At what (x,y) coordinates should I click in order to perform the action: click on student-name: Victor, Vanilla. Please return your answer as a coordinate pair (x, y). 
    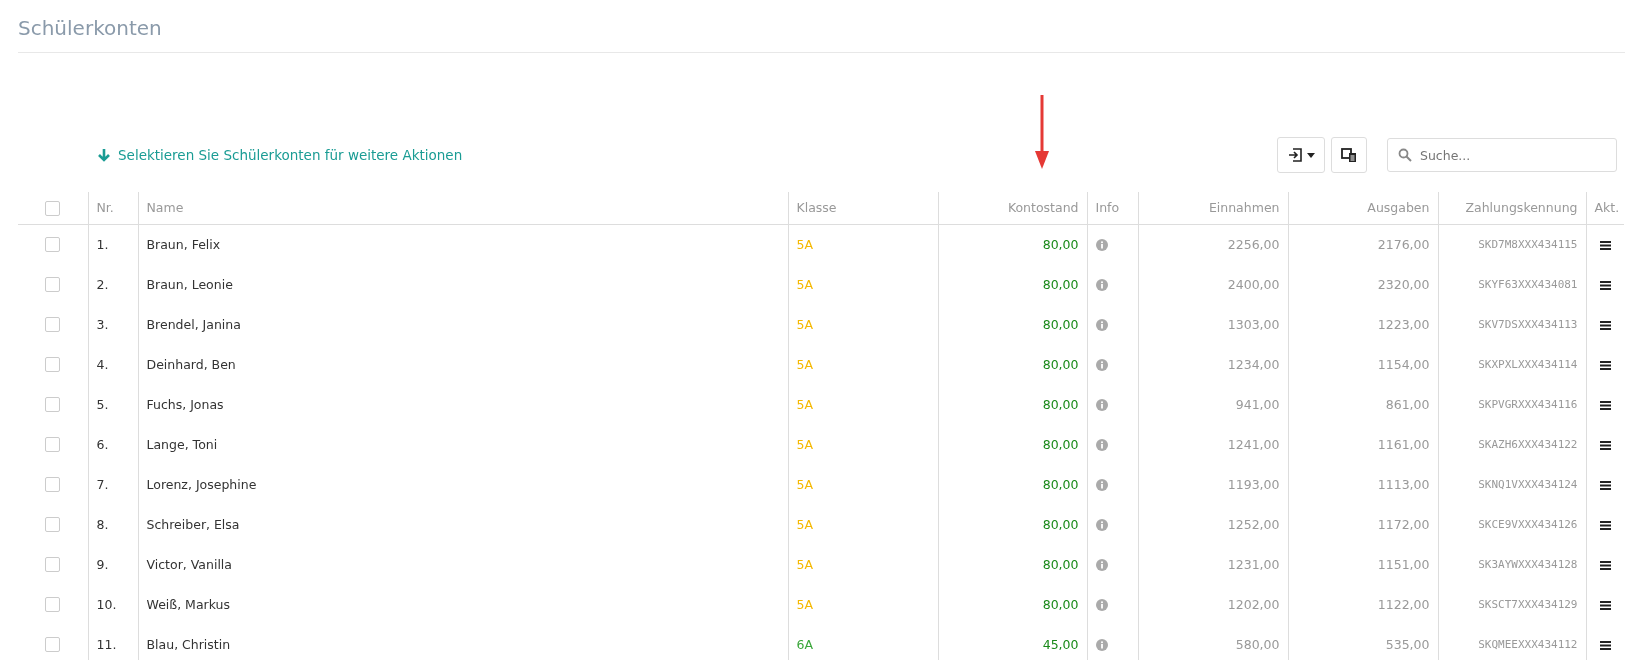
    Looking at the image, I should click on (463, 564).